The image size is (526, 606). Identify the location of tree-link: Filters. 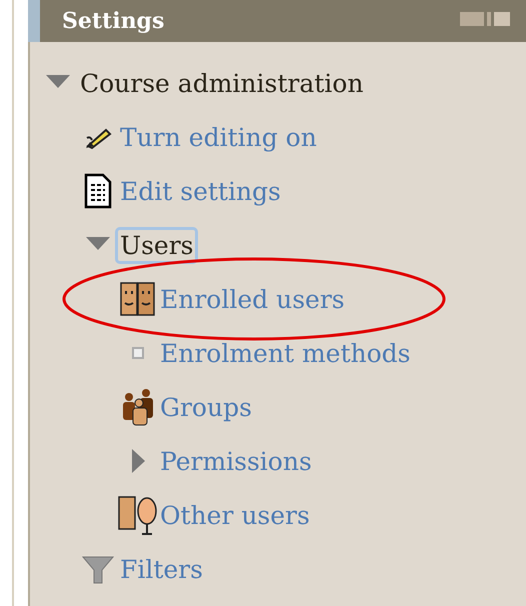
(161, 569).